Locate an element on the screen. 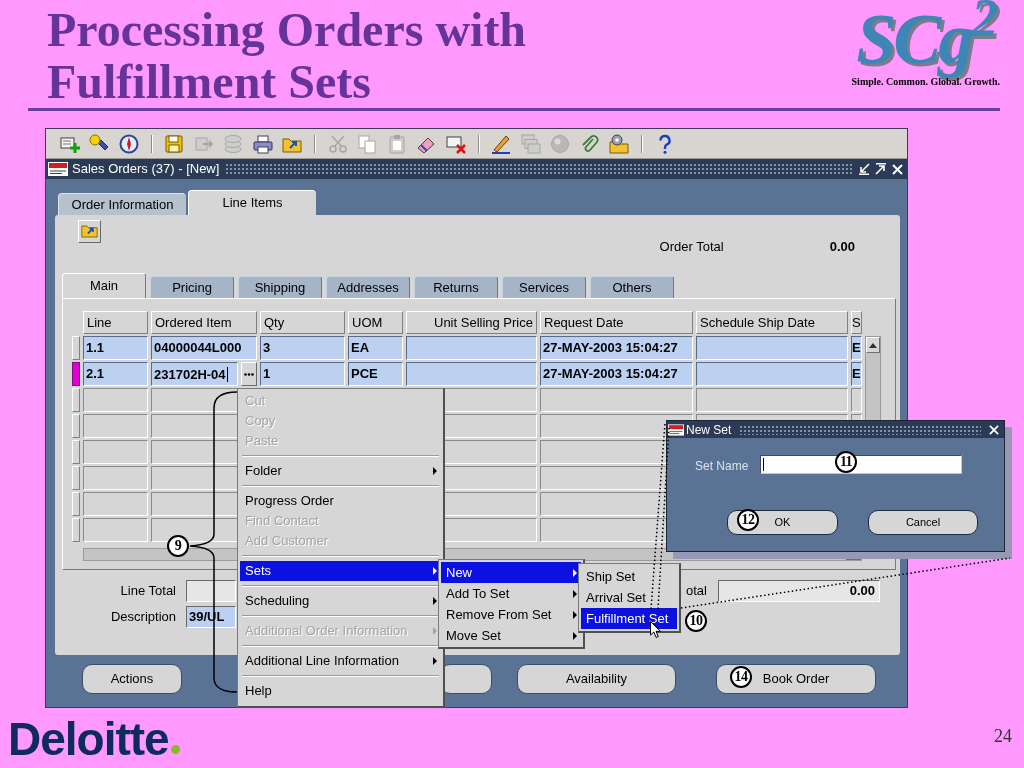 Image resolution: width=1024 pixels, height=768 pixels. maximize-icon is located at coordinates (881, 169).